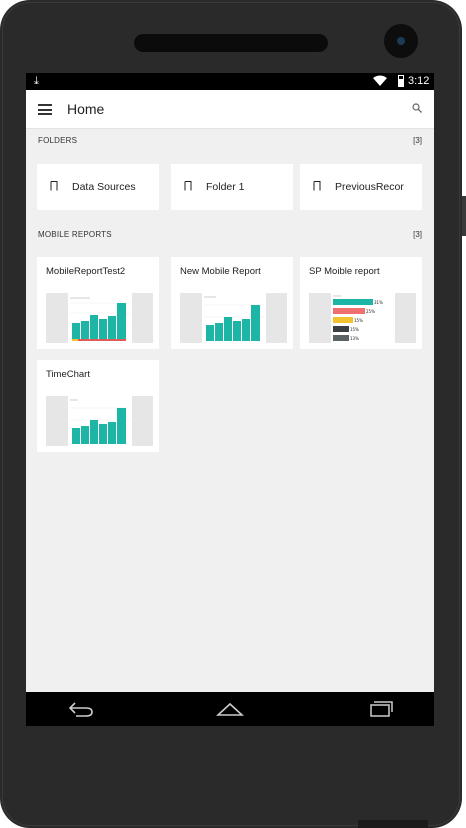 This screenshot has width=466, height=828. What do you see at coordinates (230, 109) in the screenshot?
I see `app-bar: Home` at bounding box center [230, 109].